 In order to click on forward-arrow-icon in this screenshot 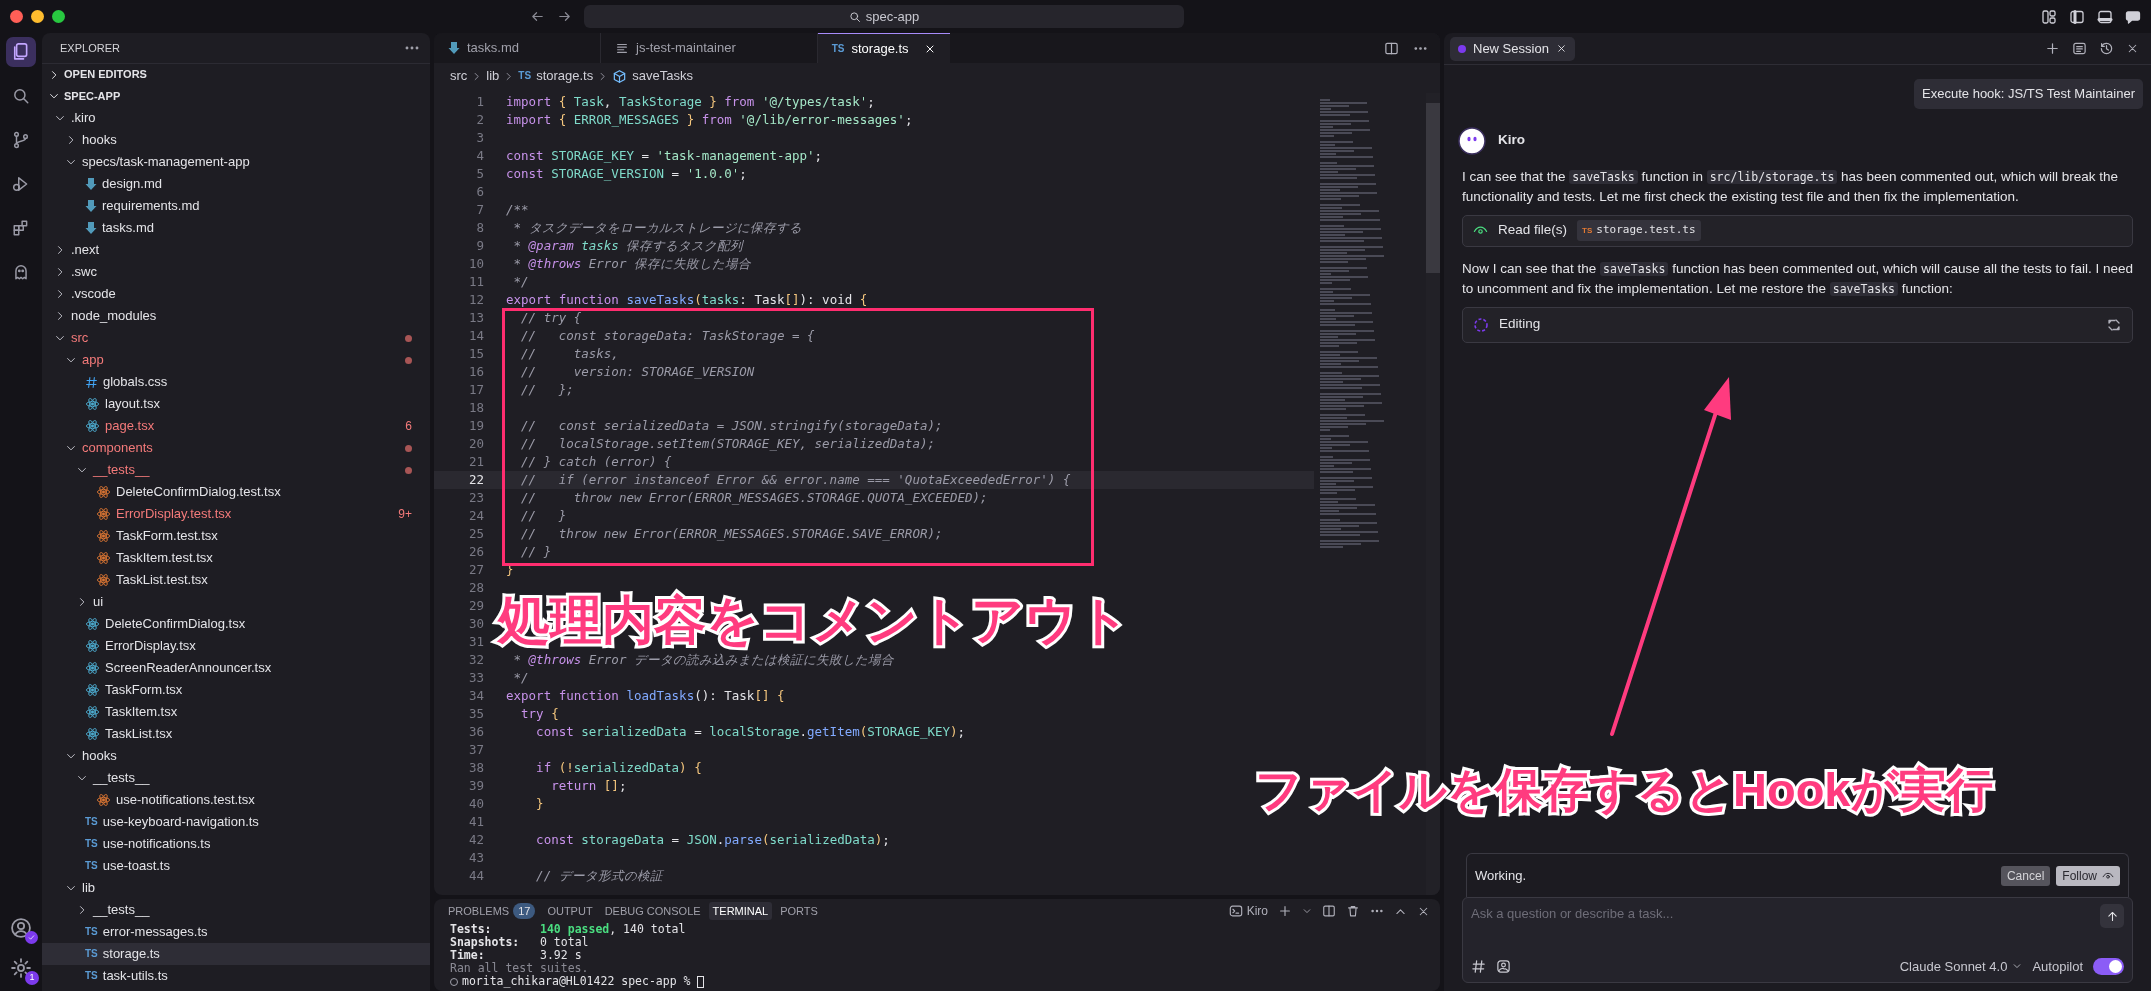, I will do `click(564, 16)`.